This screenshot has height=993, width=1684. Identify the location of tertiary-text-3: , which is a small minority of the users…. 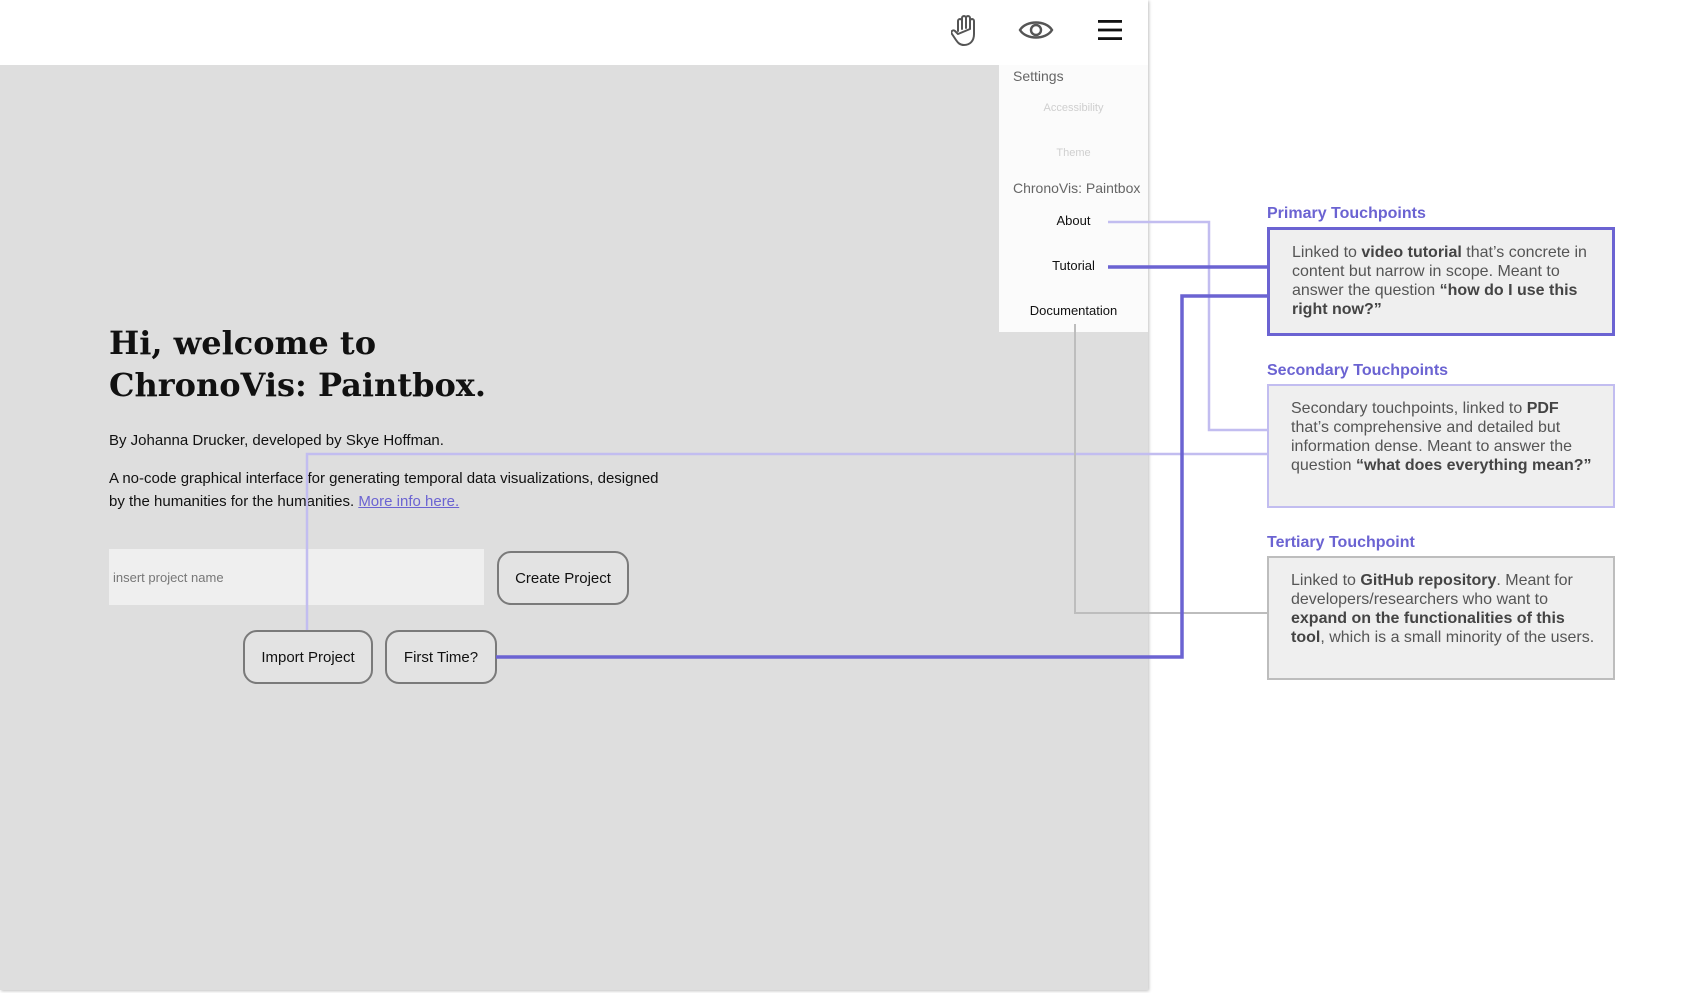
(1457, 637).